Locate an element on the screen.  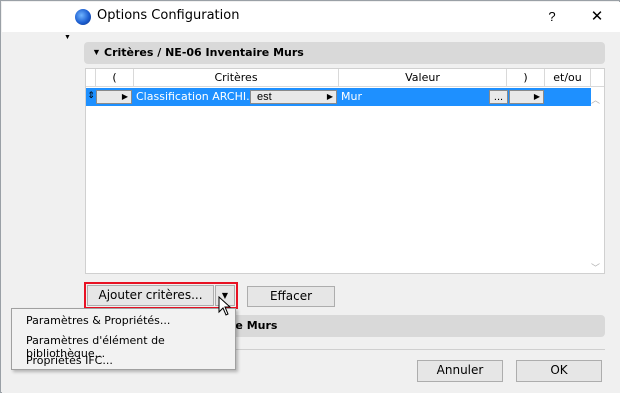
title-bar is located at coordinates (311, 17).